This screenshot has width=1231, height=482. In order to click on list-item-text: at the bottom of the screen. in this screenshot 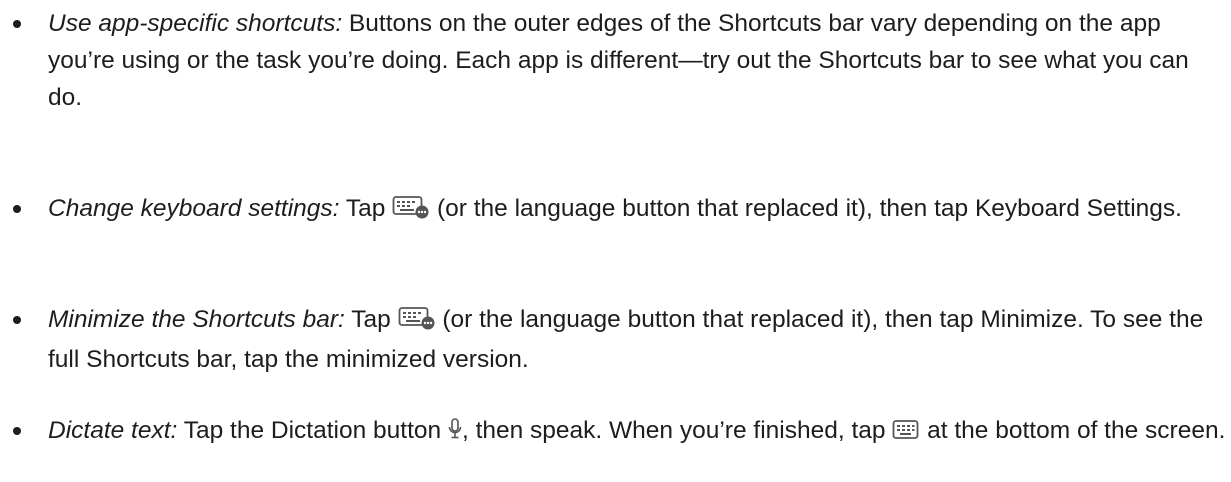, I will do `click(1073, 430)`.